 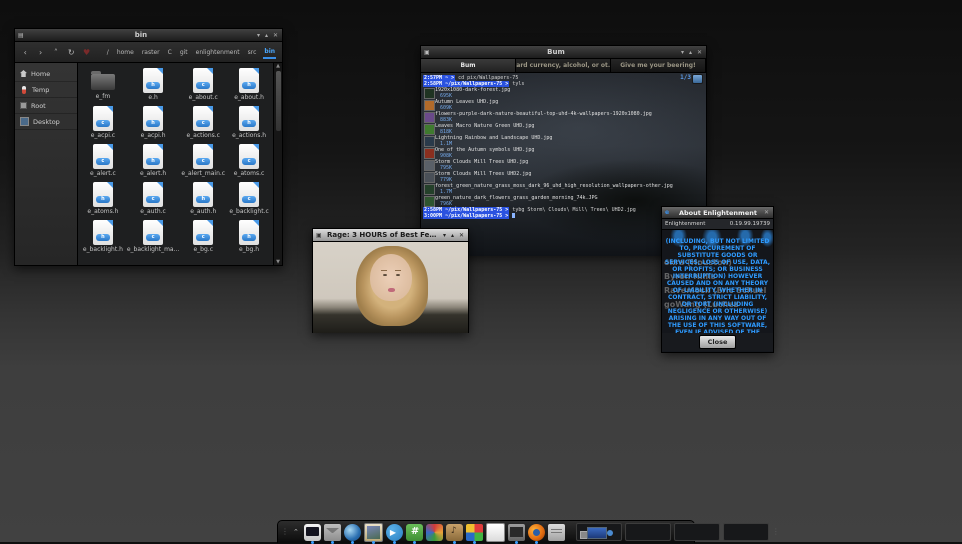 What do you see at coordinates (319, 235) in the screenshot?
I see `video-app-icon: ▣` at bounding box center [319, 235].